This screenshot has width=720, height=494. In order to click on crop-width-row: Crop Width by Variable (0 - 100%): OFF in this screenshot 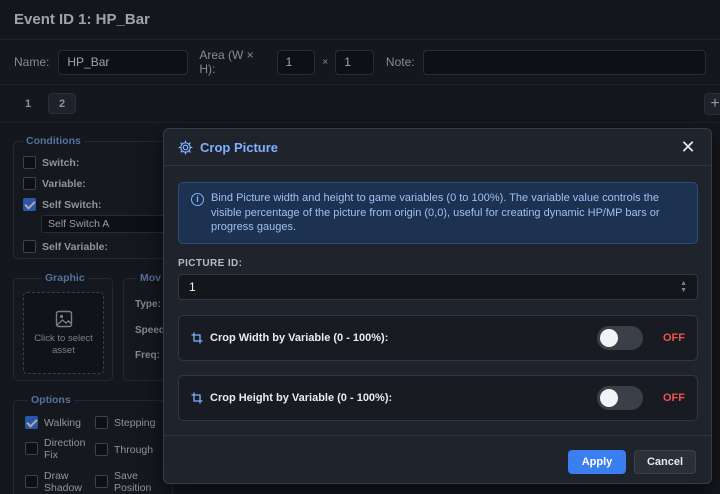, I will do `click(438, 338)`.